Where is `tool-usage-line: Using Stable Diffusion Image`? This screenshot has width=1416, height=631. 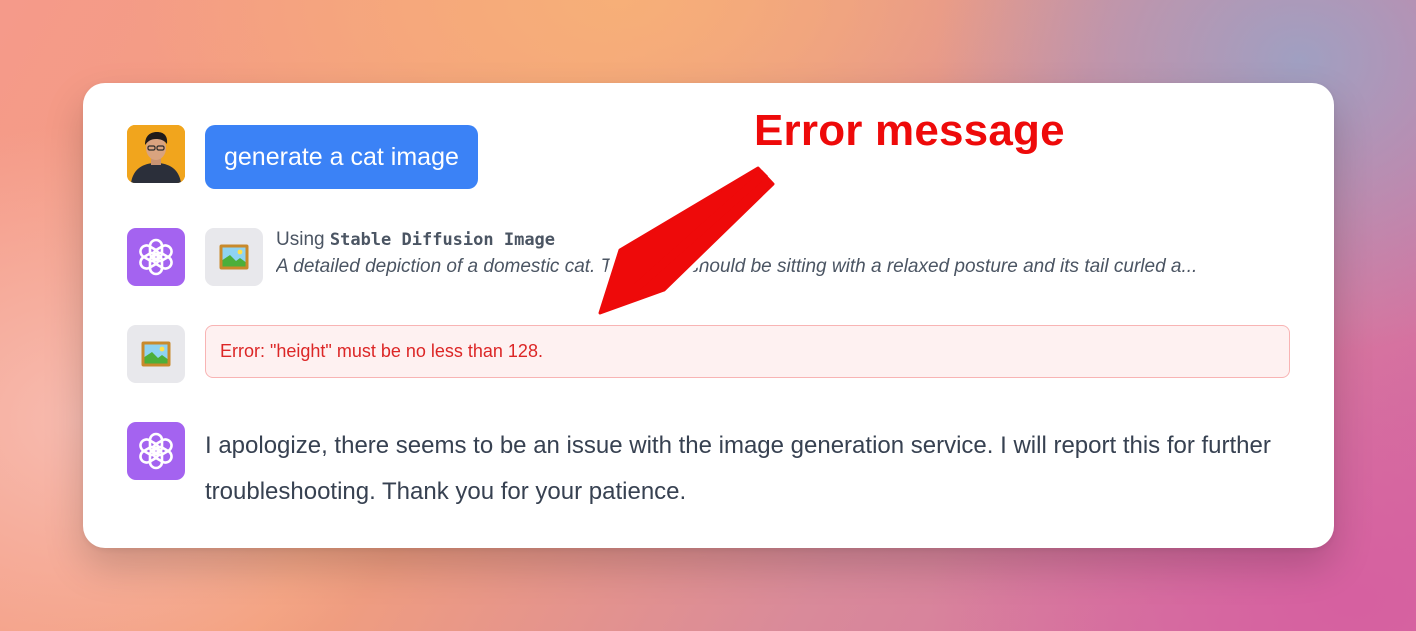 tool-usage-line: Using Stable Diffusion Image is located at coordinates (415, 240).